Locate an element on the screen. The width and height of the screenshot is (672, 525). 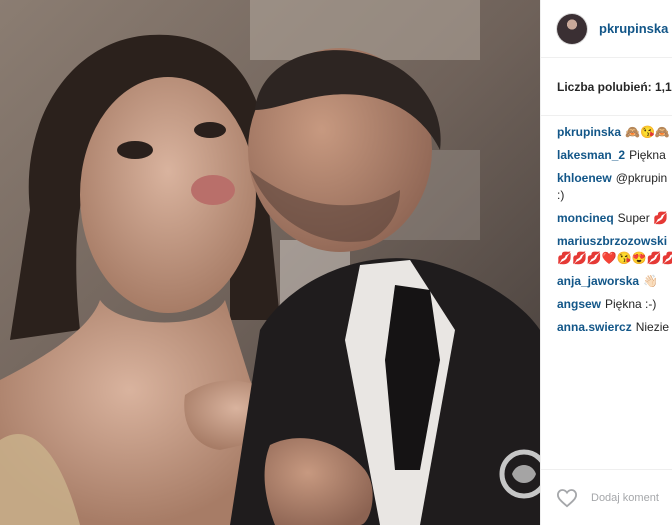
post-header: pkrupinska is located at coordinates (606, 29).